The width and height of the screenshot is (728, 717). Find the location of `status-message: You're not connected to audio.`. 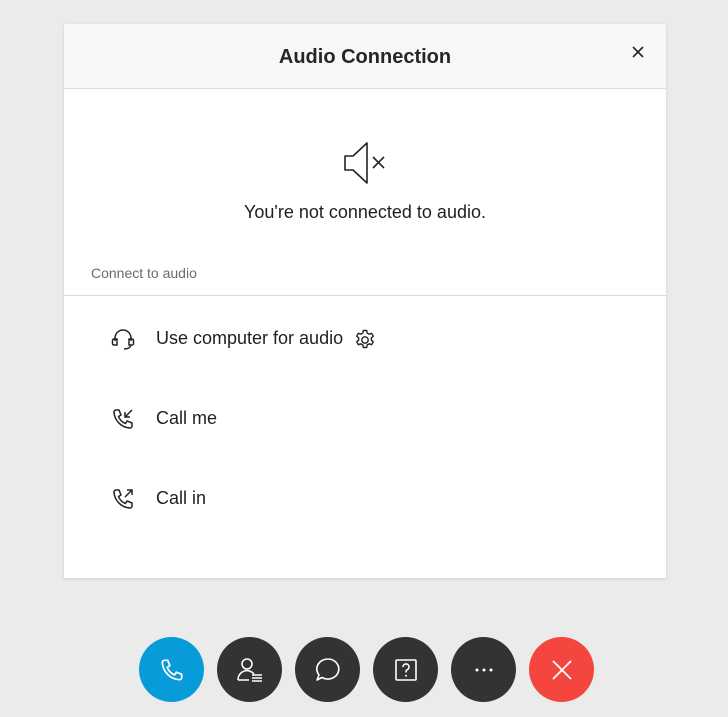

status-message: You're not connected to audio. is located at coordinates (365, 212).